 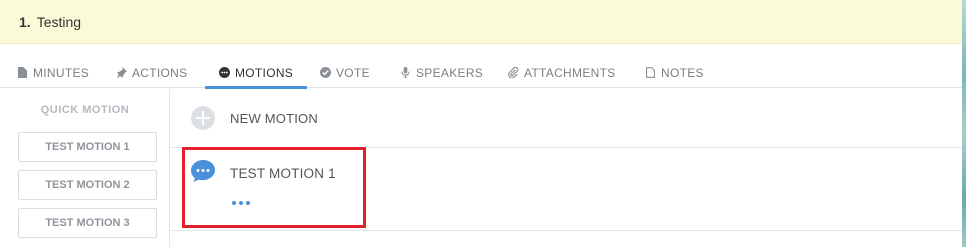 What do you see at coordinates (283, 173) in the screenshot?
I see `motion-title: TEST MOTION 1` at bounding box center [283, 173].